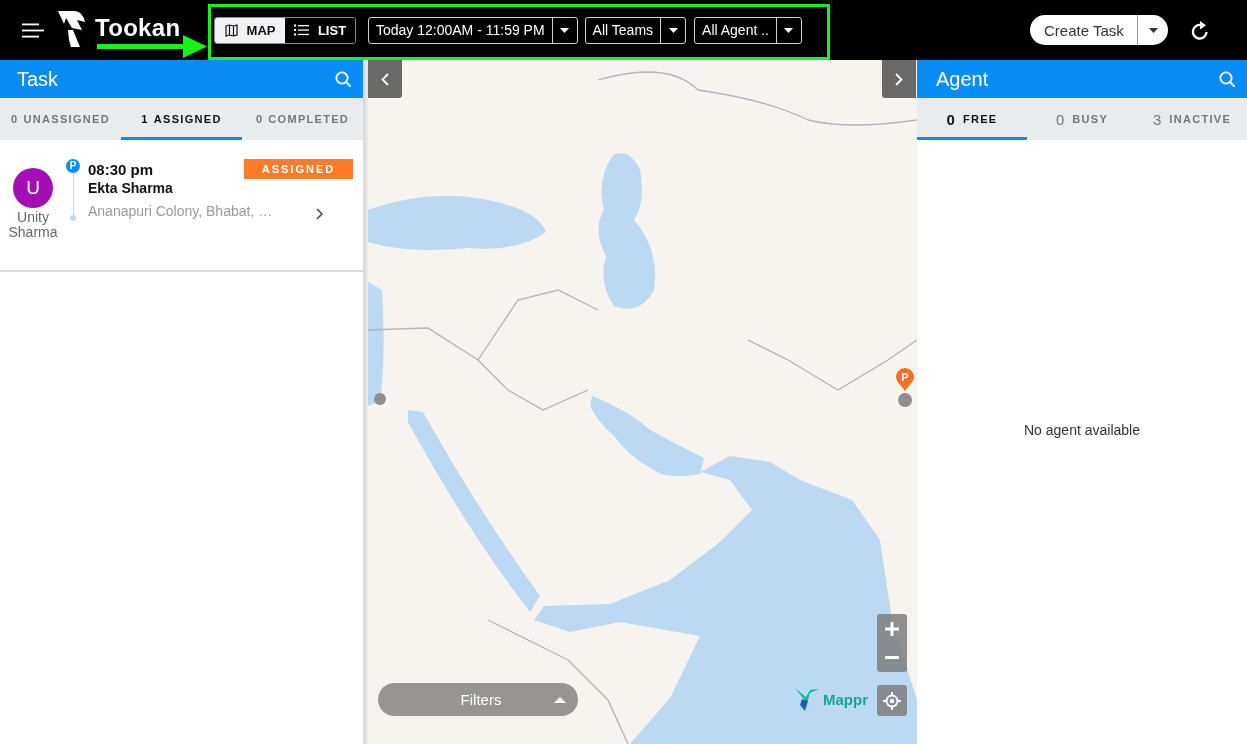 The height and width of the screenshot is (744, 1247). Describe the element at coordinates (1082, 430) in the screenshot. I see `empty-state-message: No agent available` at that location.